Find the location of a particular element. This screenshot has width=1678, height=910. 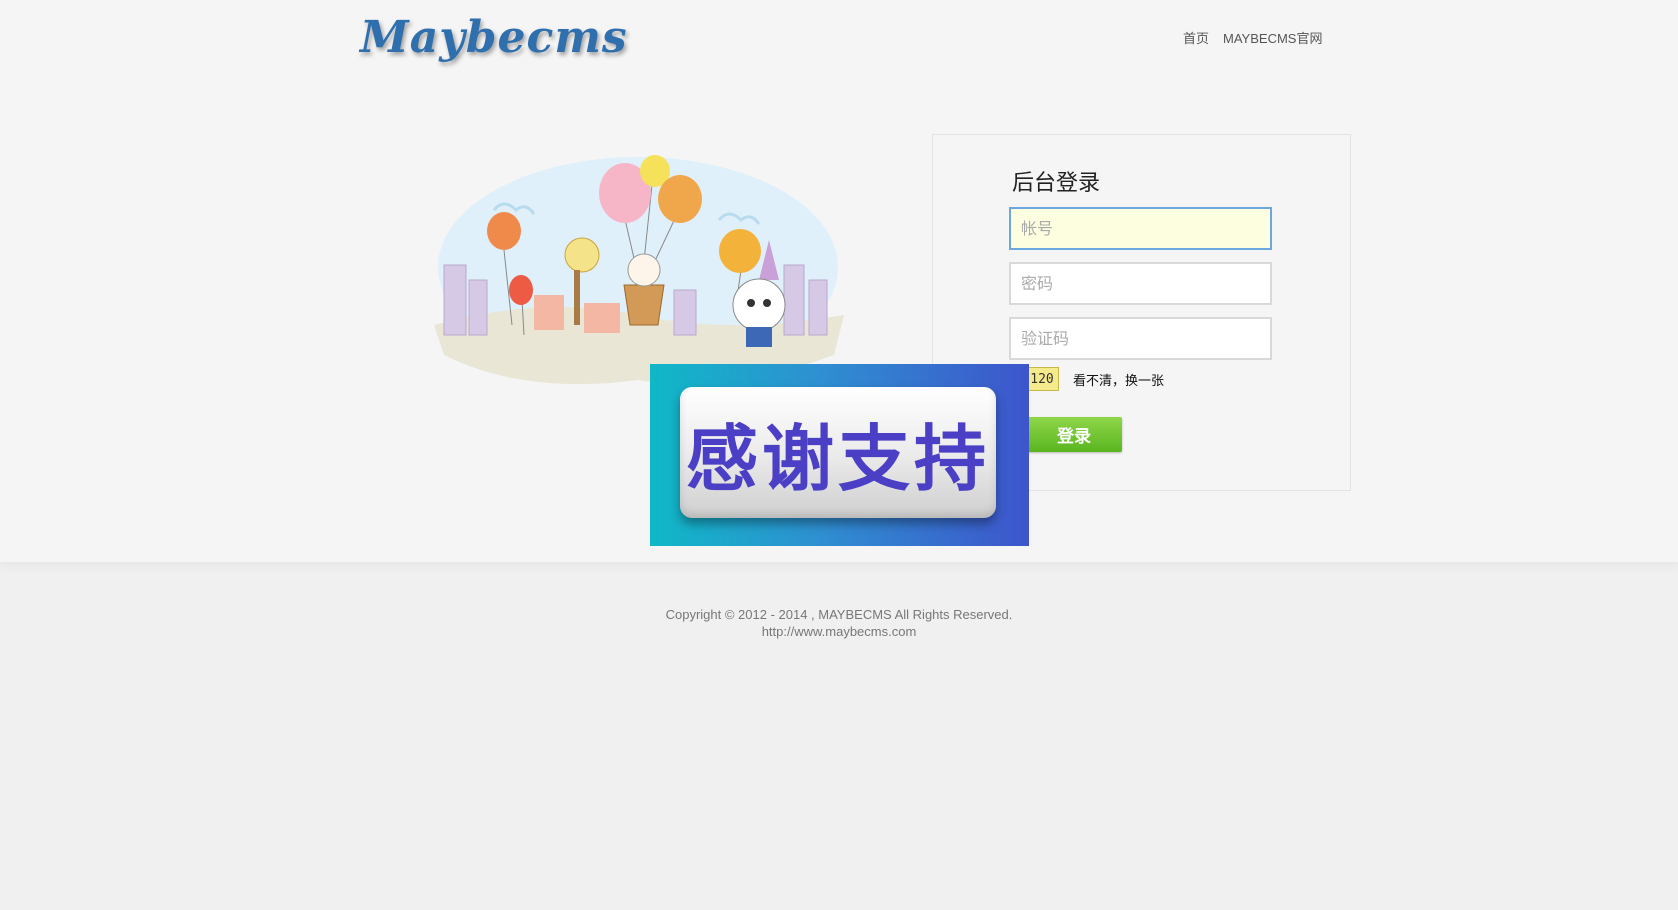

login-button: 登录 is located at coordinates (1074, 434).